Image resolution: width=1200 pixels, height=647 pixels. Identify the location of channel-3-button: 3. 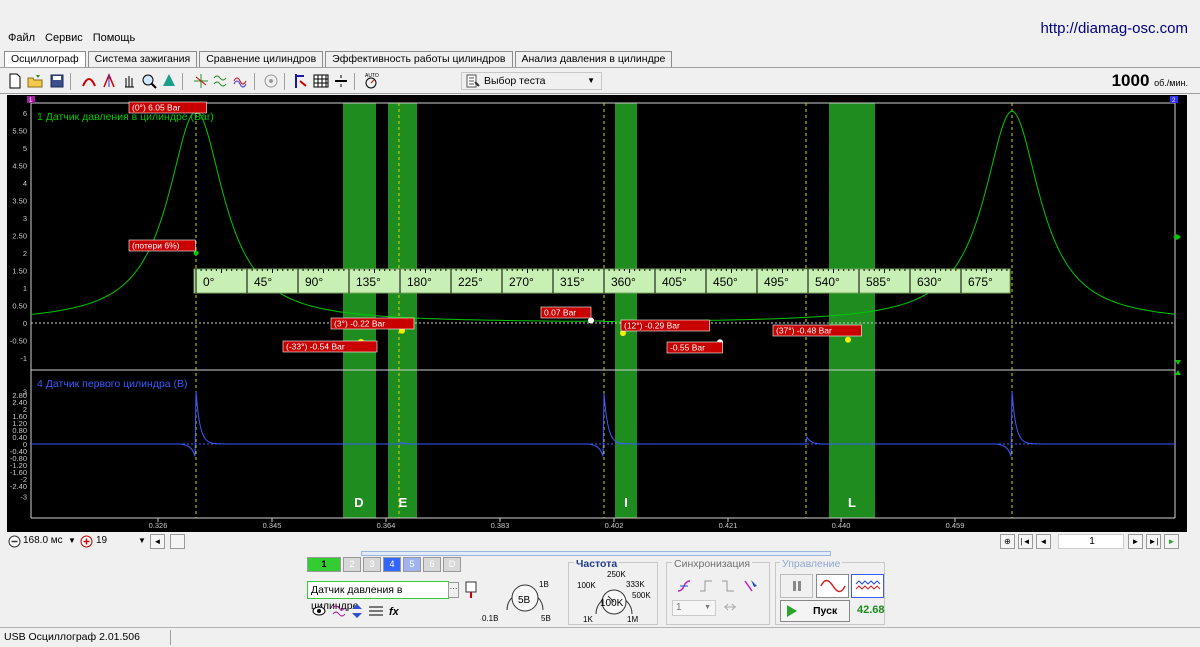
(372, 564).